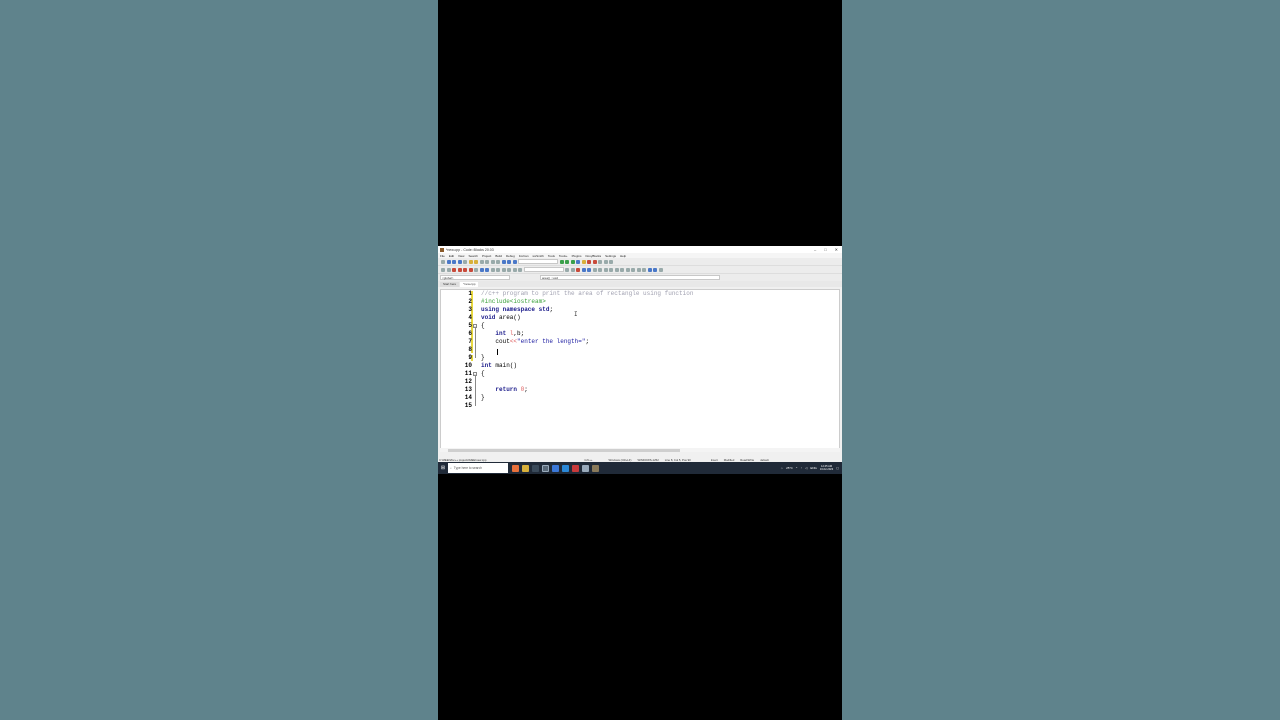 The height and width of the screenshot is (720, 1280). Describe the element at coordinates (478, 468) in the screenshot. I see `taskbar-search: ⌕ Type here to search` at that location.